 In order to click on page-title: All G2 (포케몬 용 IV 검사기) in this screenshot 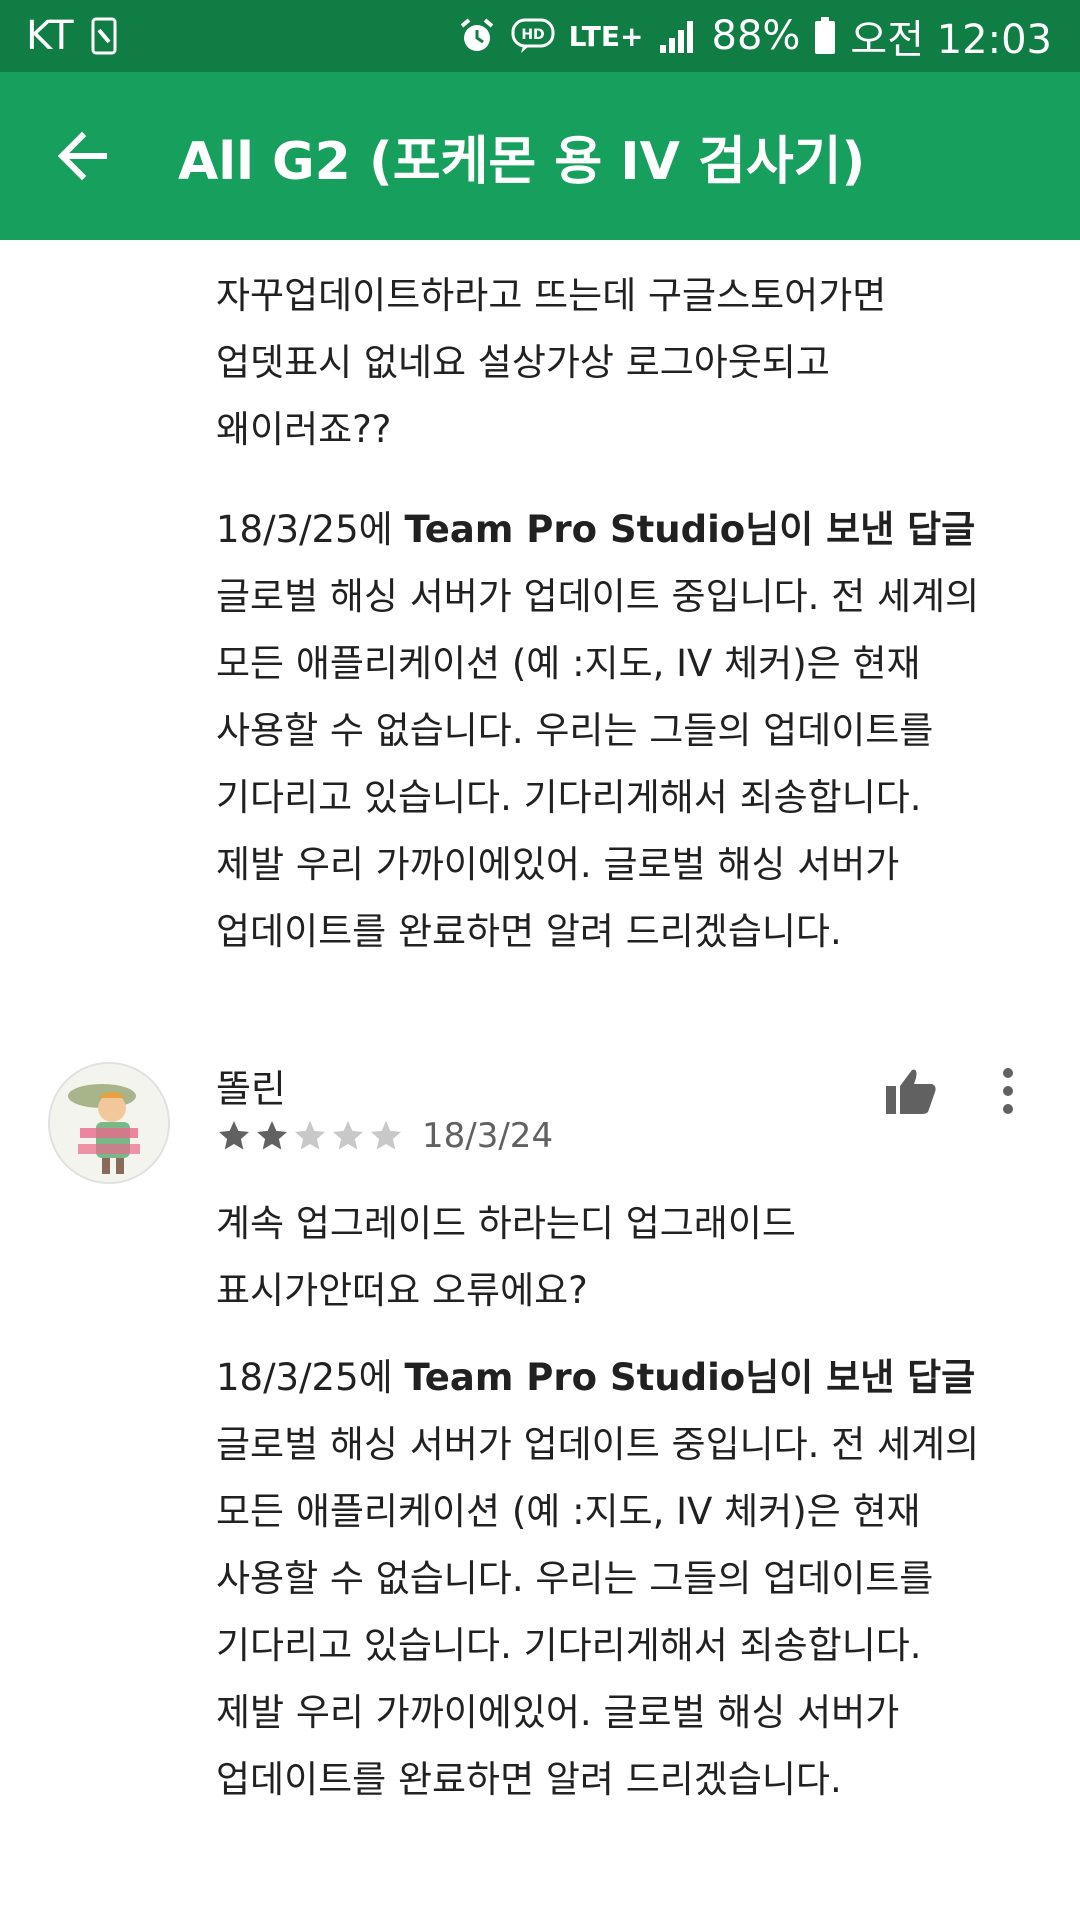, I will do `click(522, 161)`.